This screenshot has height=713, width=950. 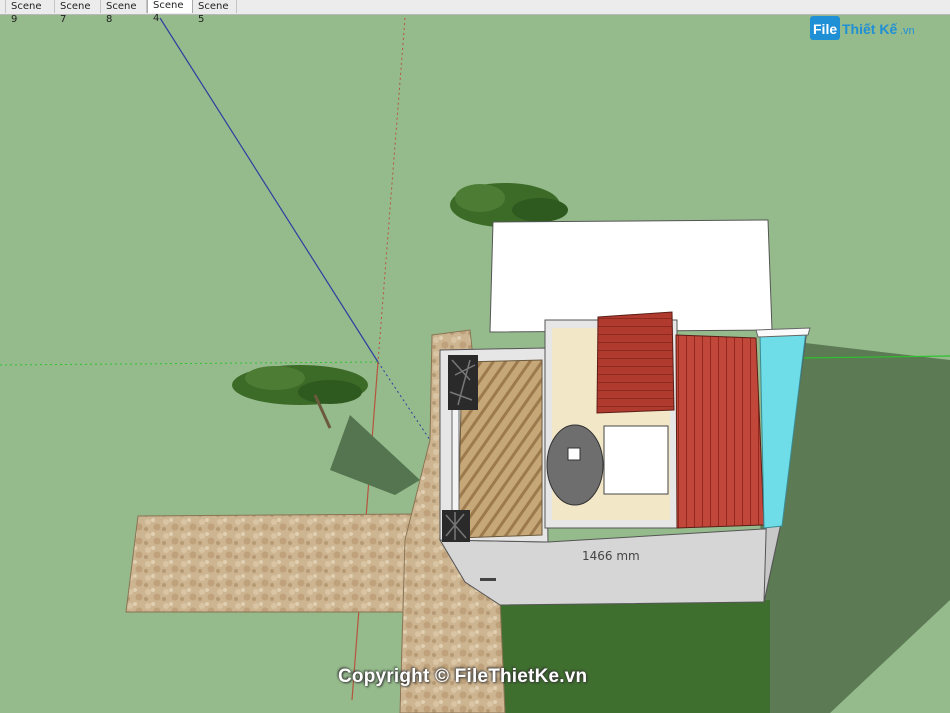 What do you see at coordinates (869, 29) in the screenshot?
I see `logo-thietke-text: Thiết Kế` at bounding box center [869, 29].